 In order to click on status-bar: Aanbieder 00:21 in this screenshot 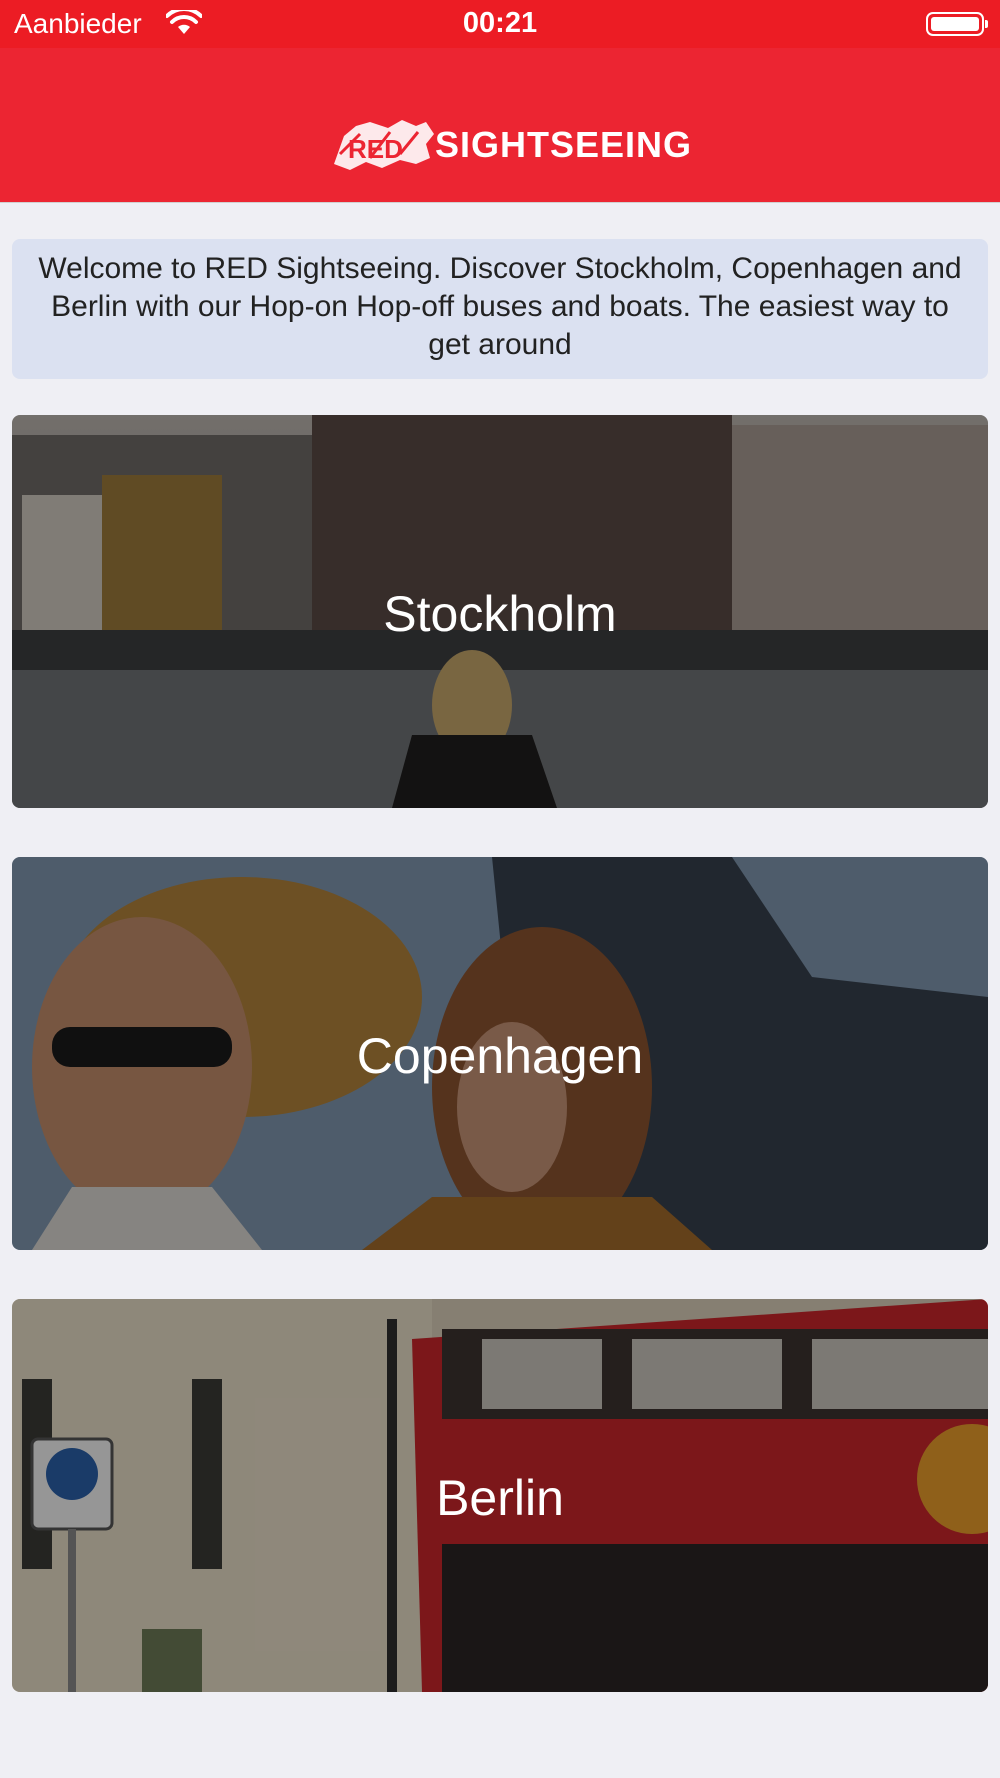, I will do `click(500, 24)`.